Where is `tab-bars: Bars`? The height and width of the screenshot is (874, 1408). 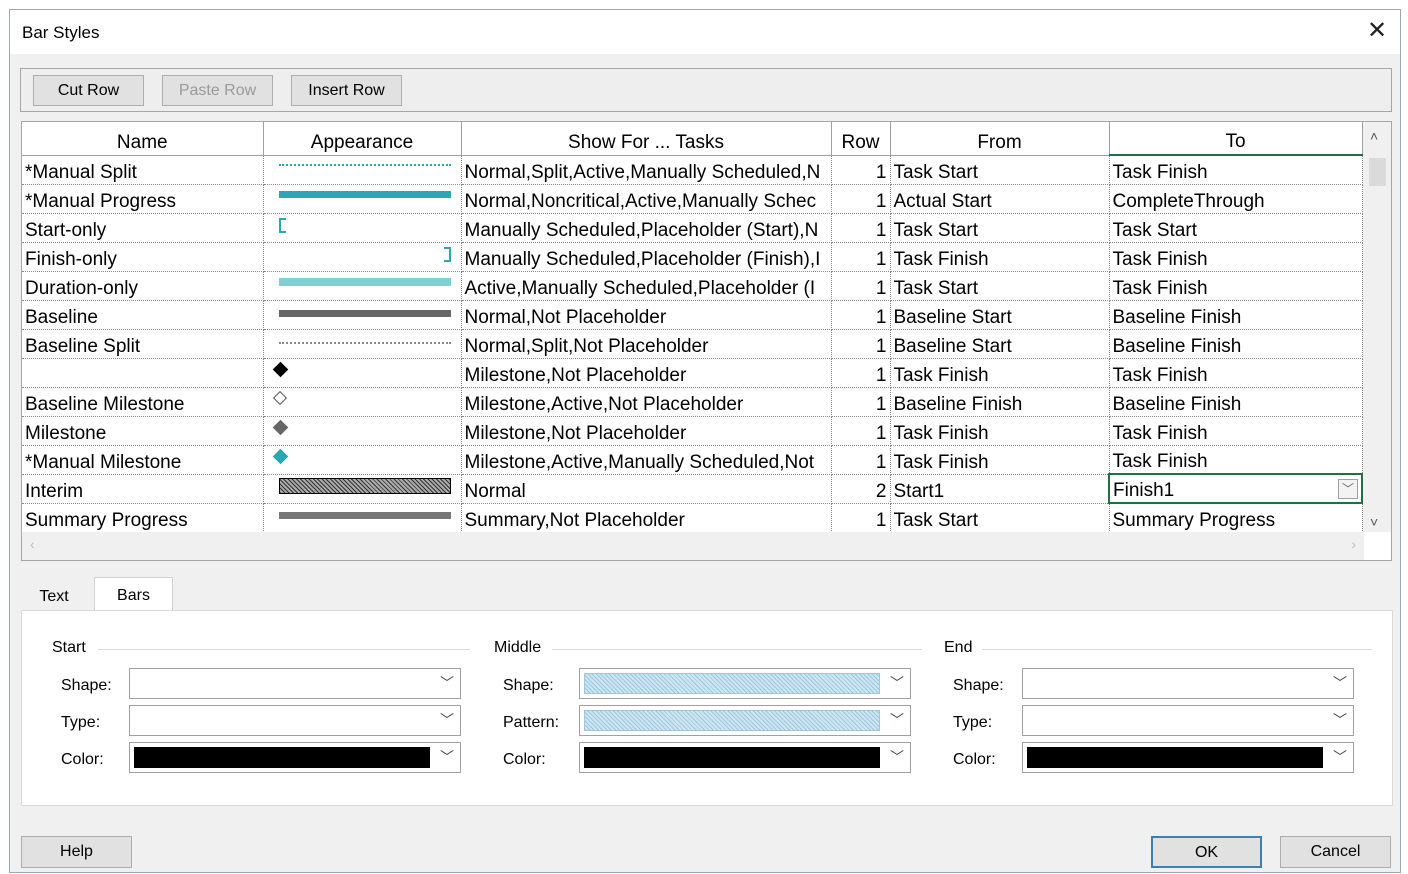
tab-bars: Bars is located at coordinates (133, 594).